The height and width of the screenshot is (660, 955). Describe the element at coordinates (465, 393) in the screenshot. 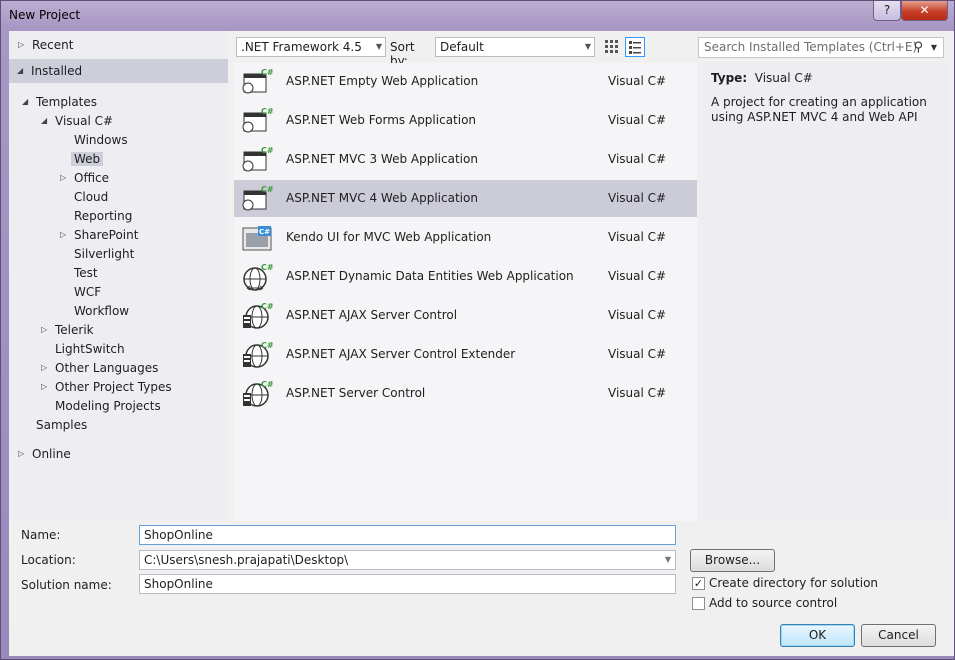

I see `template-row: C# ASP.NET Server Control Visual C#` at that location.